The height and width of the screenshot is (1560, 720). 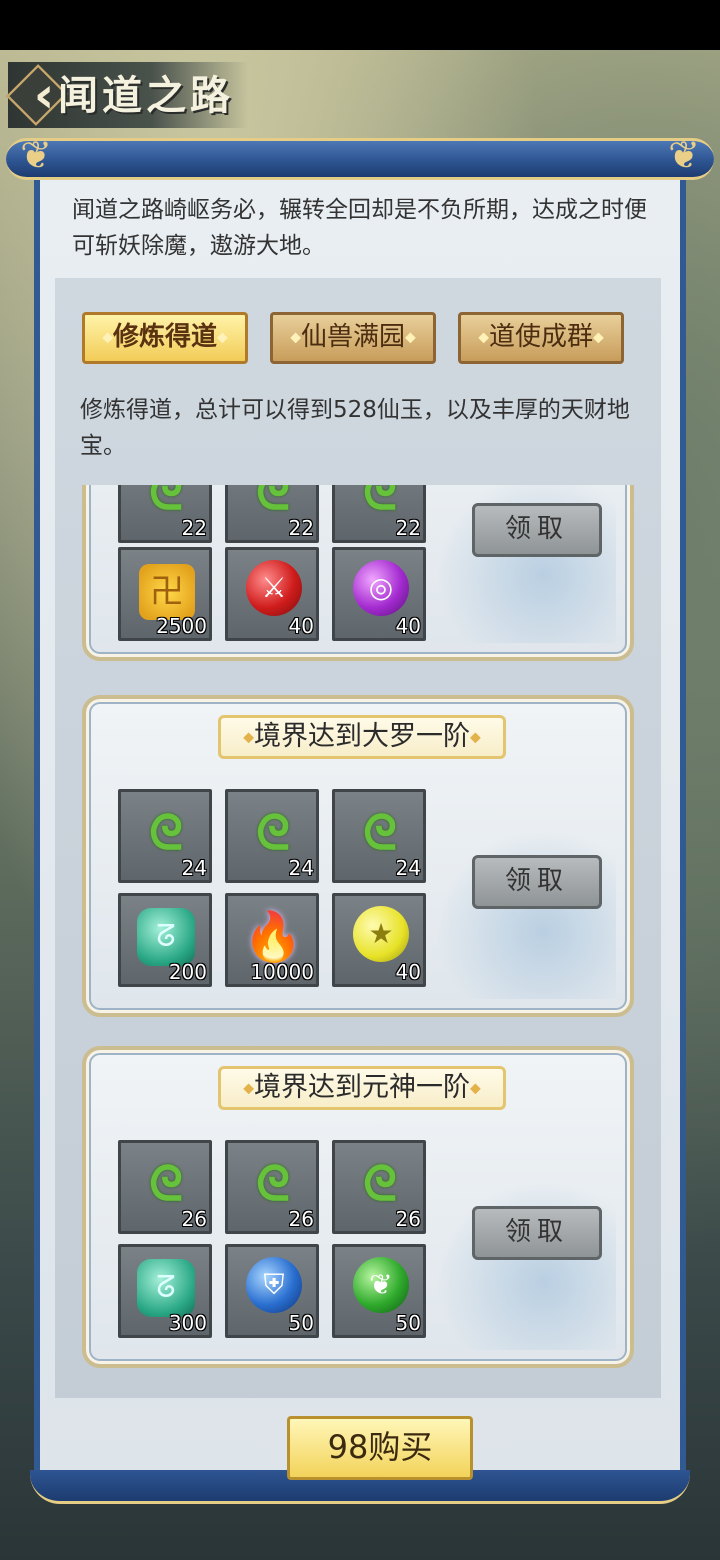 I want to click on tab-cultivation: ◆修炼得道◆, so click(x=165, y=338).